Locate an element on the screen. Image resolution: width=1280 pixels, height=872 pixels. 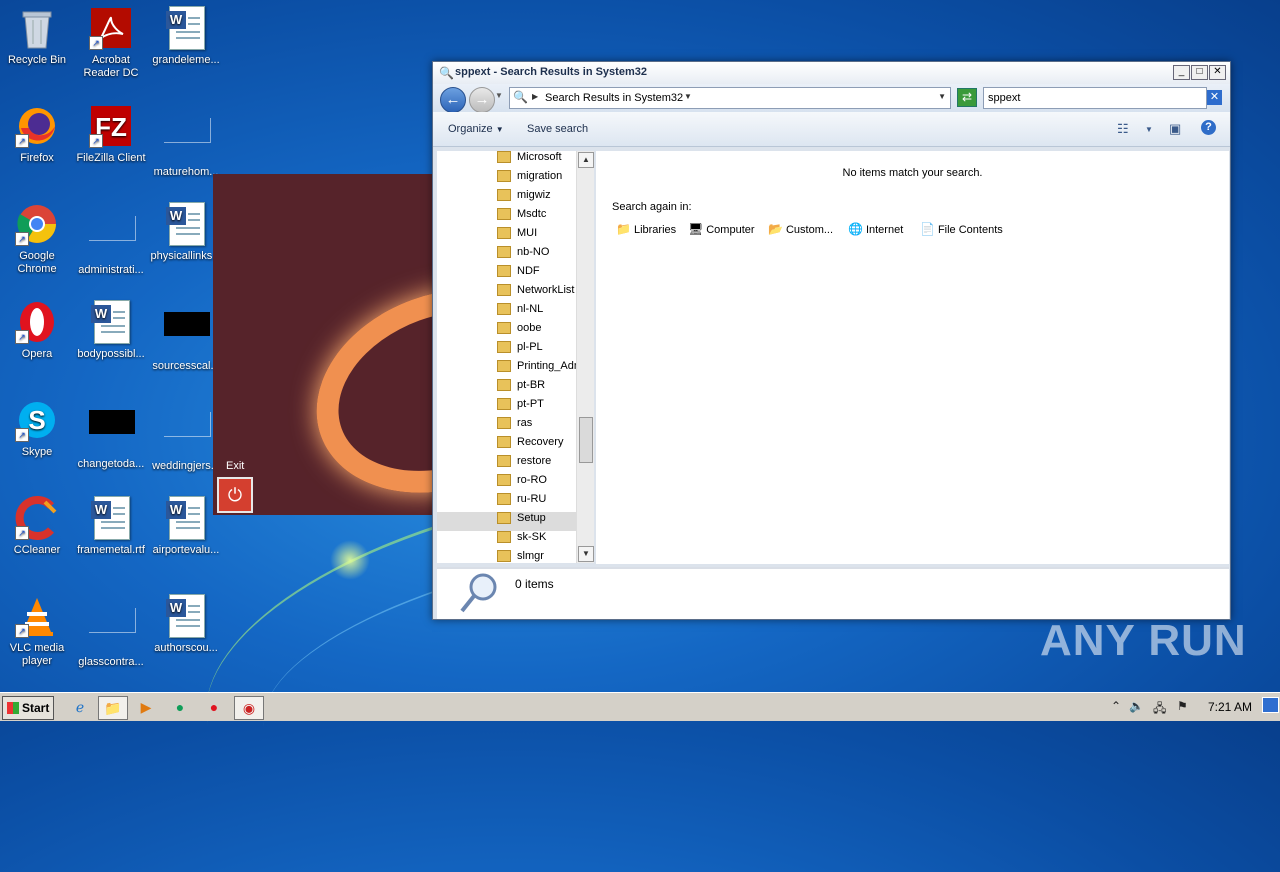
breadcrumb: Search Results in System32 is located at coordinates (614, 98).